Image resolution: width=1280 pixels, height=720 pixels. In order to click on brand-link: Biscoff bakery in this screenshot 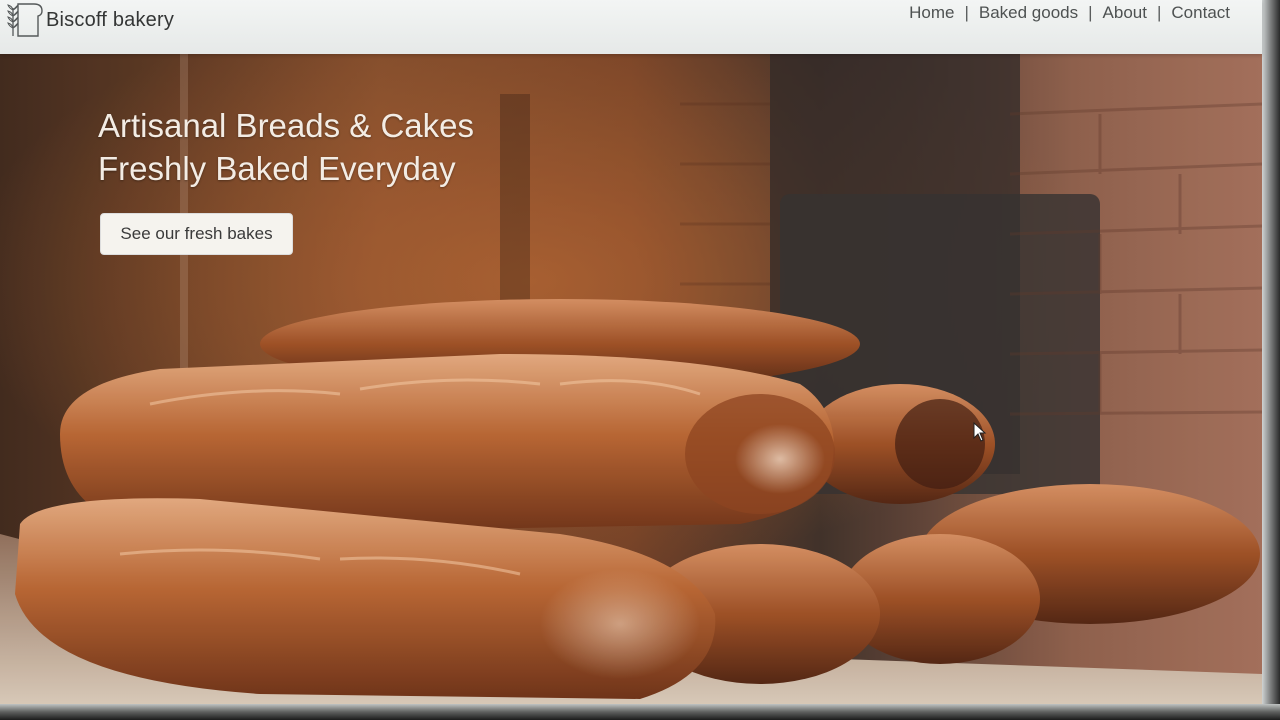, I will do `click(89, 20)`.